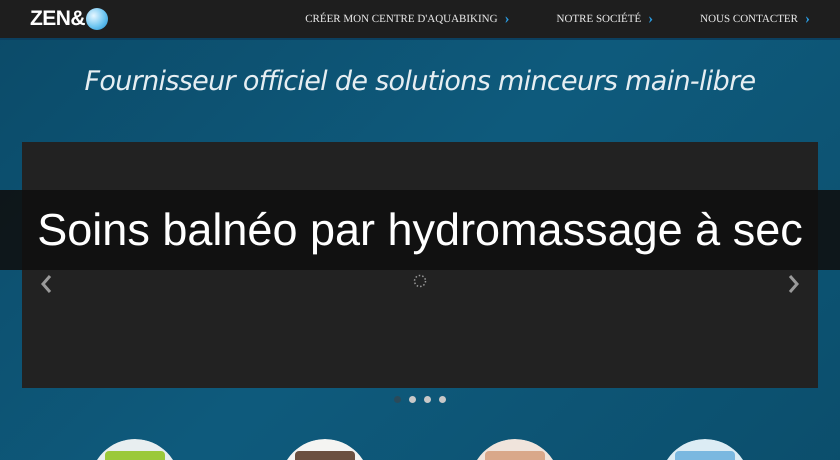 This screenshot has height=460, width=840. I want to click on logo-text: ZEN&, so click(58, 19).